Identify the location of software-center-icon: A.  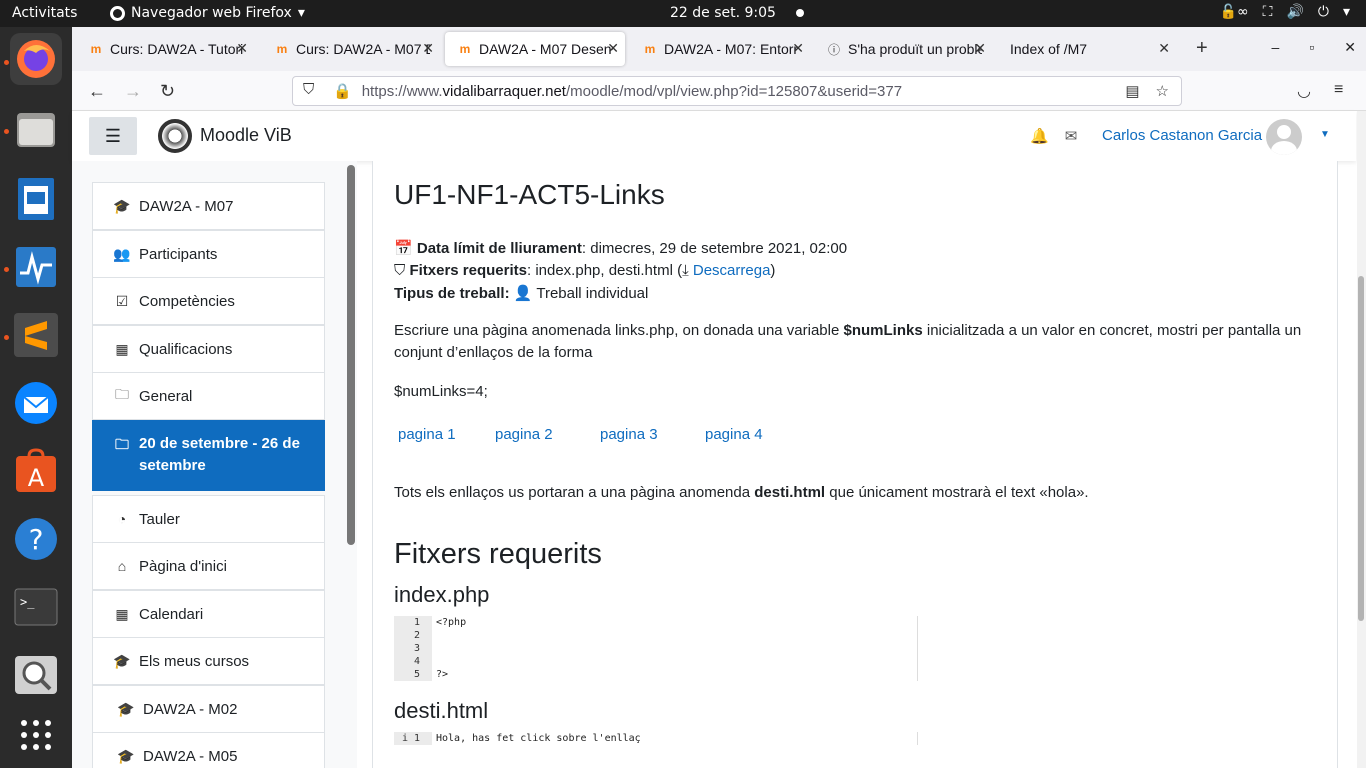
(36, 471).